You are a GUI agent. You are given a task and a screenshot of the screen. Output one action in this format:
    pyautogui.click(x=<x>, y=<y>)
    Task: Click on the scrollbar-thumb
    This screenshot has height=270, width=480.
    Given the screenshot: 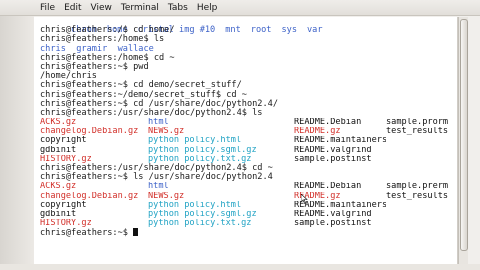 What is the action you would take?
    pyautogui.click(x=464, y=135)
    